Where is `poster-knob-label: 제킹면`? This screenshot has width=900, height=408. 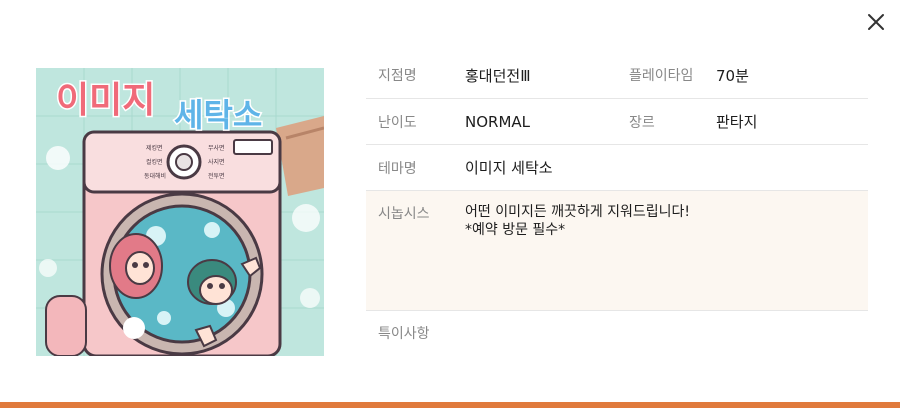 poster-knob-label: 제킹면 is located at coordinates (154, 148).